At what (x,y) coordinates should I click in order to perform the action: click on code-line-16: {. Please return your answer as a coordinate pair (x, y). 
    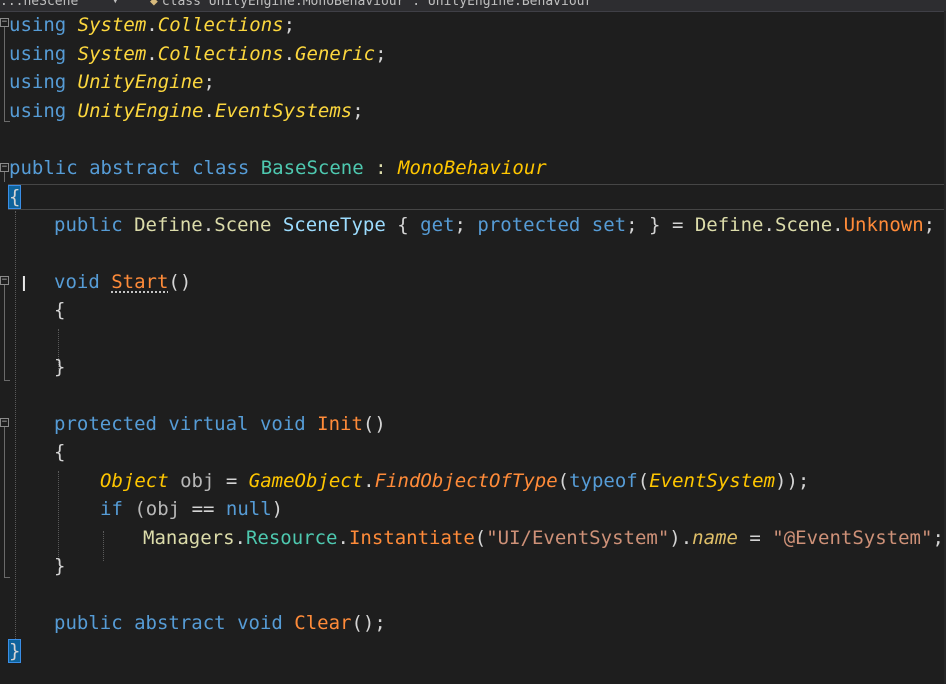
    Looking at the image, I should click on (60, 452).